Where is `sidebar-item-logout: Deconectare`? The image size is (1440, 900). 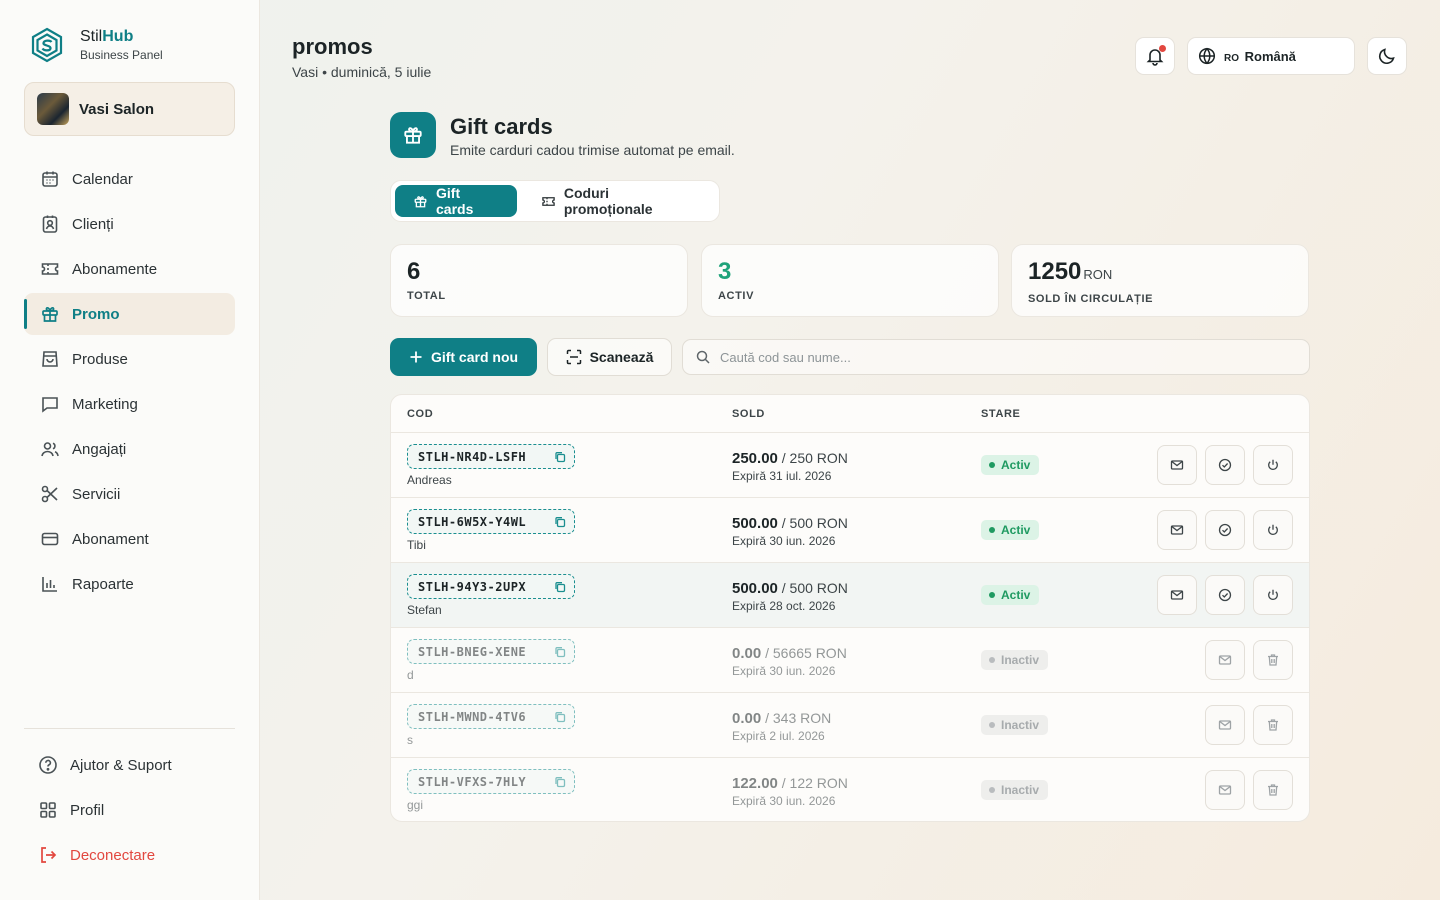
sidebar-item-logout: Deconectare is located at coordinates (129, 855).